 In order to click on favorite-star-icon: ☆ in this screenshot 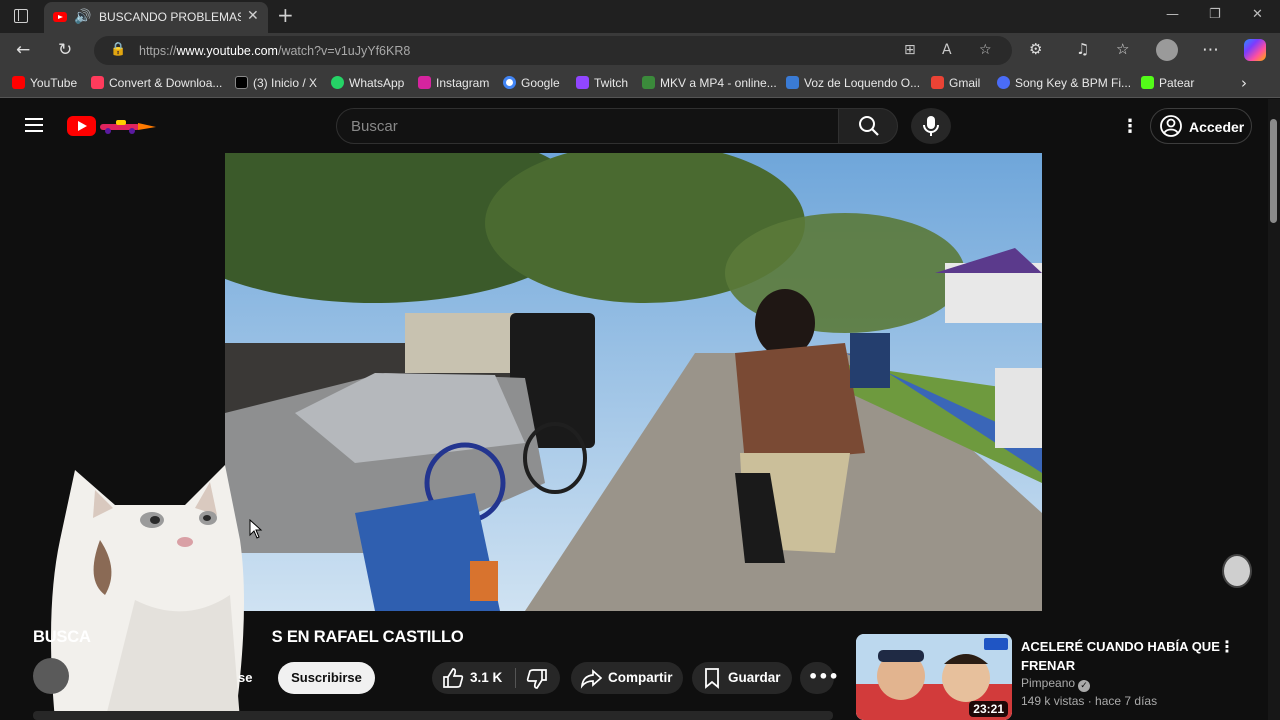, I will do `click(985, 50)`.